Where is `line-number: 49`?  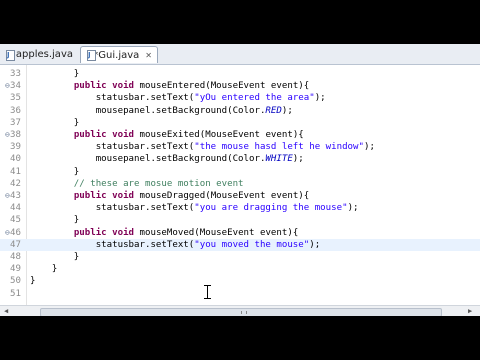 line-number: 49 is located at coordinates (15, 269).